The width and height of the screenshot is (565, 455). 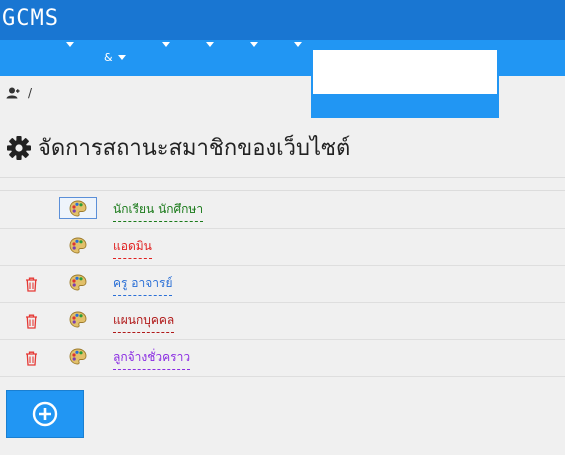 What do you see at coordinates (282, 321) in the screenshot?
I see `status-row: แผนกบุคคล` at bounding box center [282, 321].